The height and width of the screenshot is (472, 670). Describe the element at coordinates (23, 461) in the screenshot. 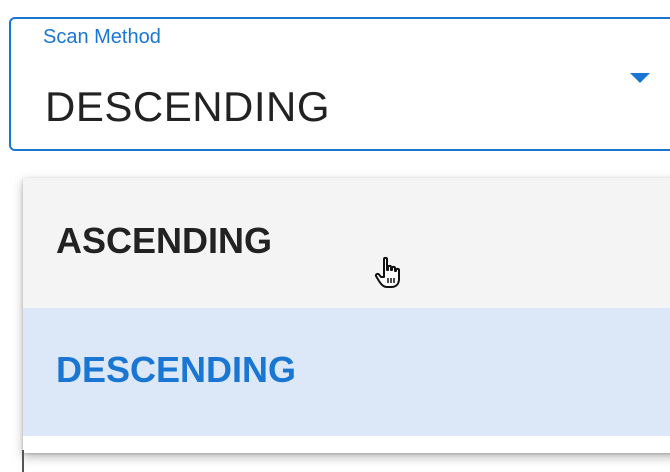

I see `divider` at that location.